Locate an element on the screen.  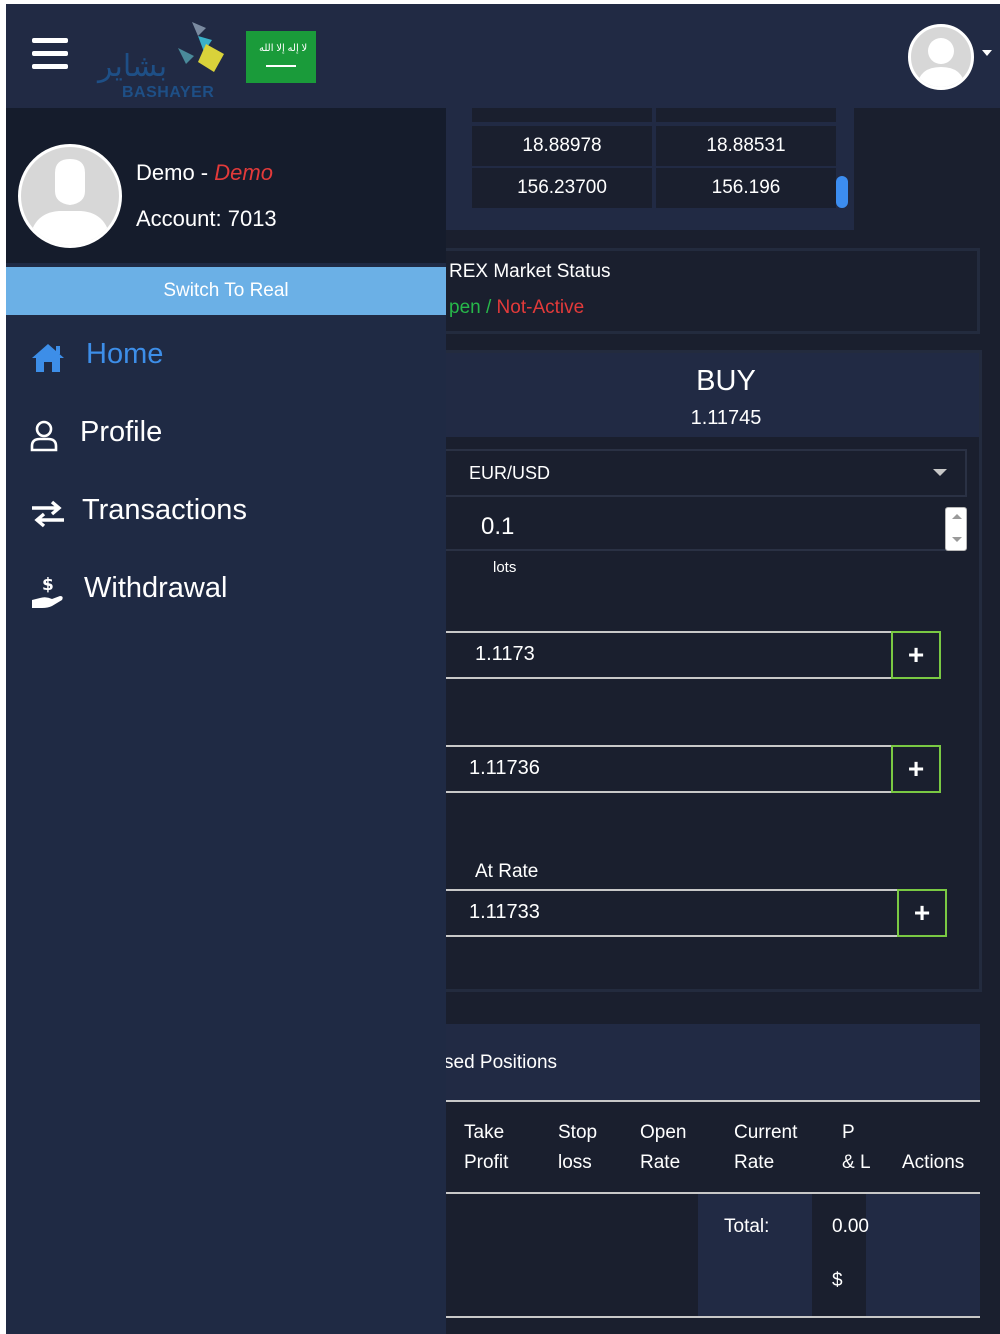
positions-title: sed Positions is located at coordinates (501, 1062).